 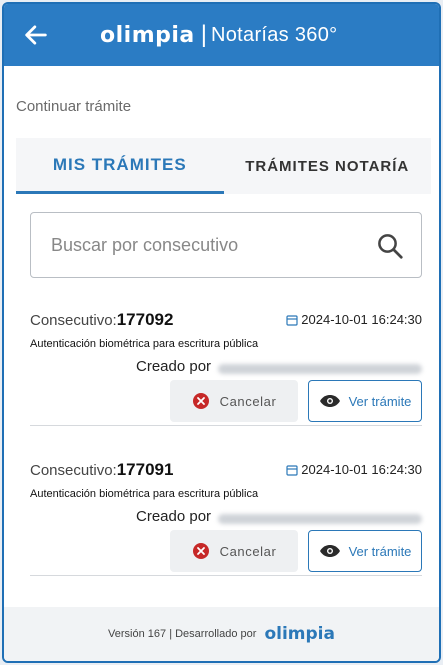 I want to click on section-title: Continuar trámite, so click(x=74, y=106).